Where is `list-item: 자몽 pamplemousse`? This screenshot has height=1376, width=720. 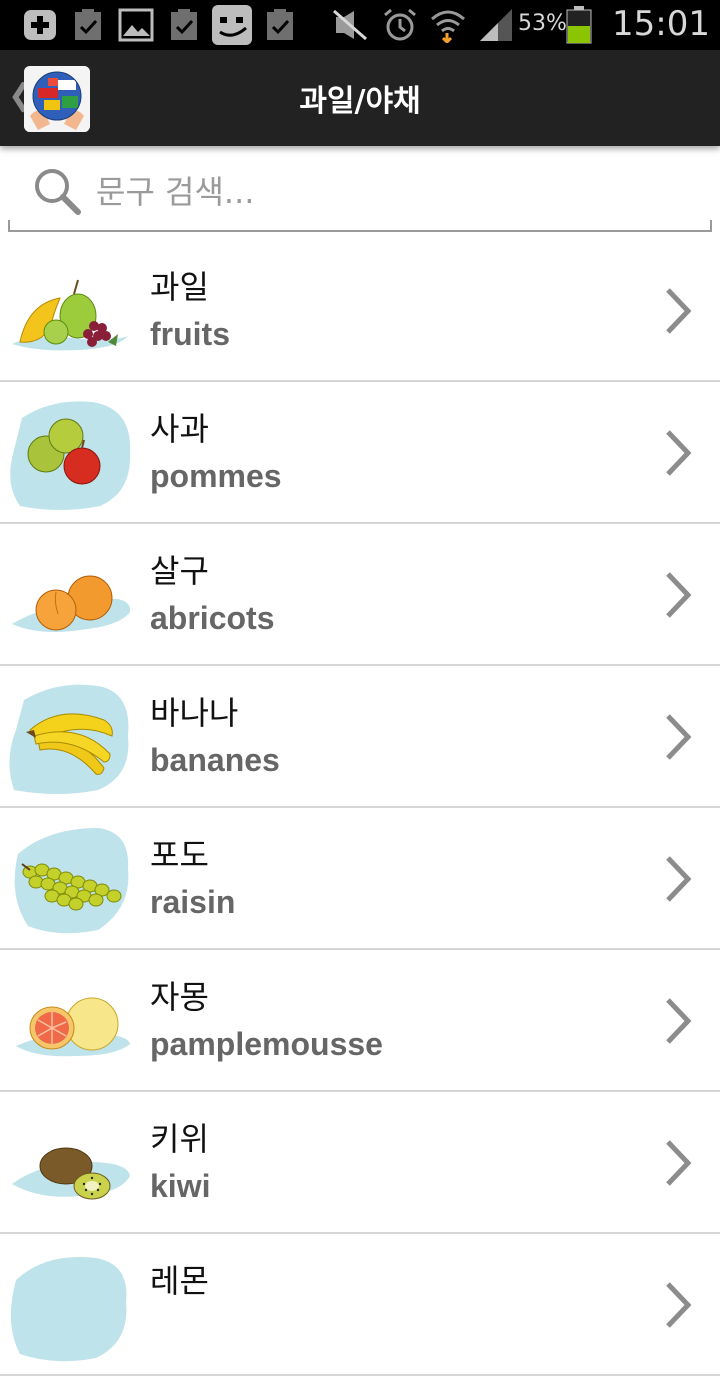 list-item: 자몽 pamplemousse is located at coordinates (360, 1021).